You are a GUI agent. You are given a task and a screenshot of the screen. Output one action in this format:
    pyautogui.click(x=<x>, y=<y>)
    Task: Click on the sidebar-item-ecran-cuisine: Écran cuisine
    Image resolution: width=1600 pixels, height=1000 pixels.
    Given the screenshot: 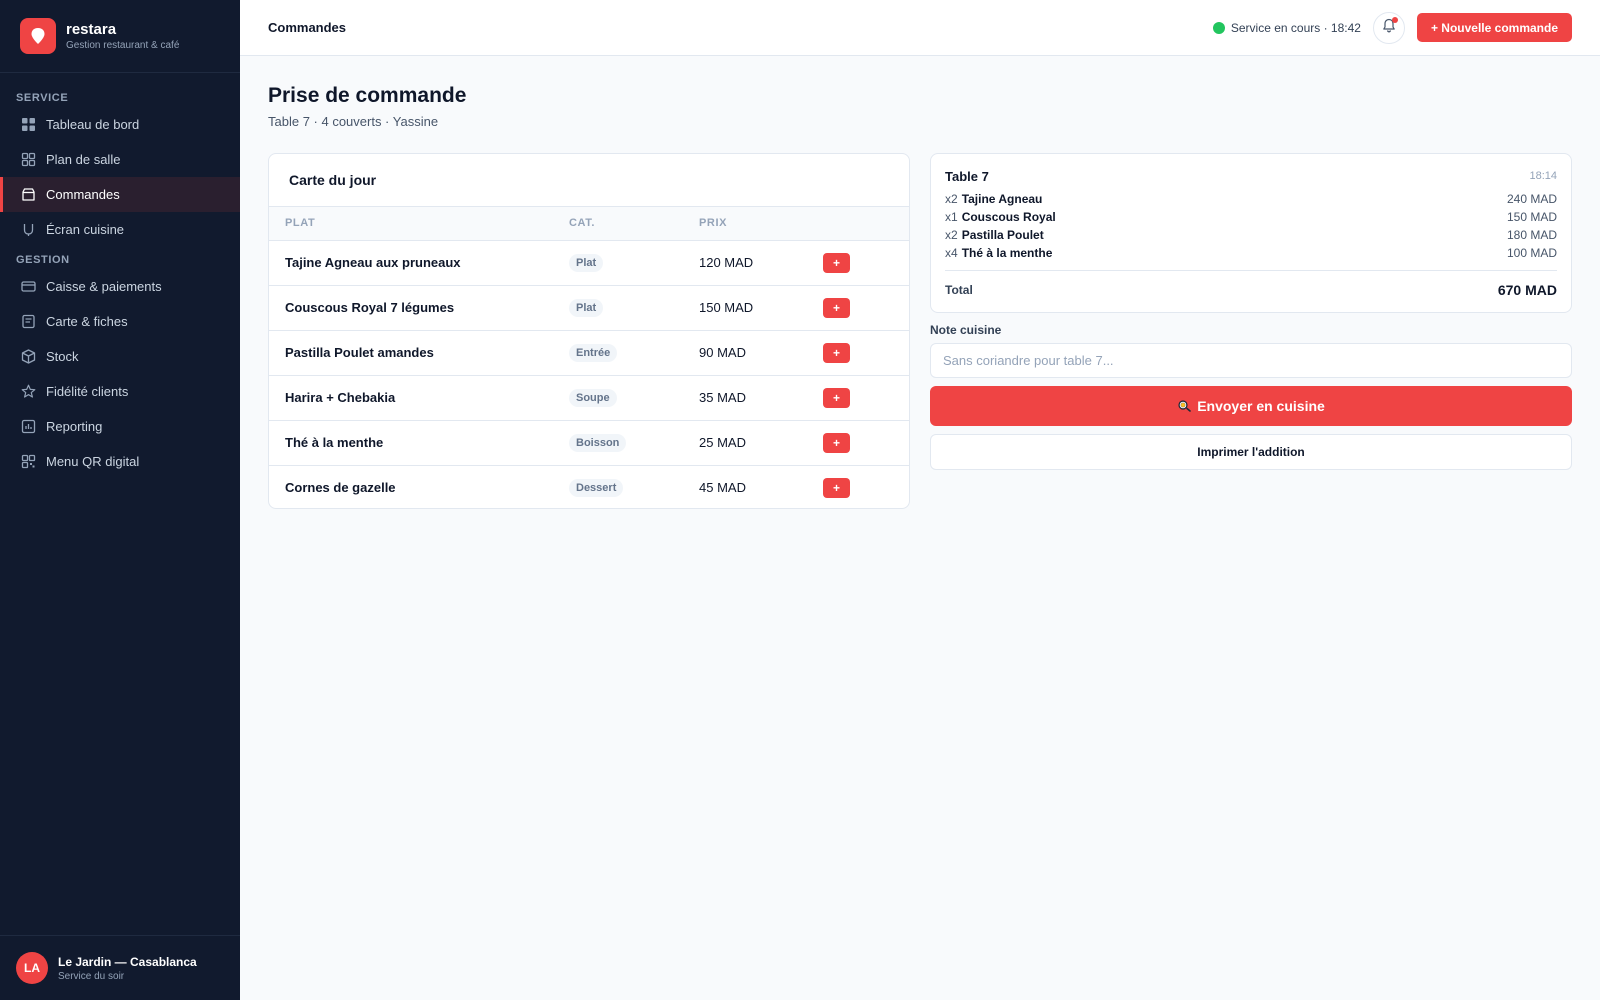 What is the action you would take?
    pyautogui.click(x=120, y=229)
    